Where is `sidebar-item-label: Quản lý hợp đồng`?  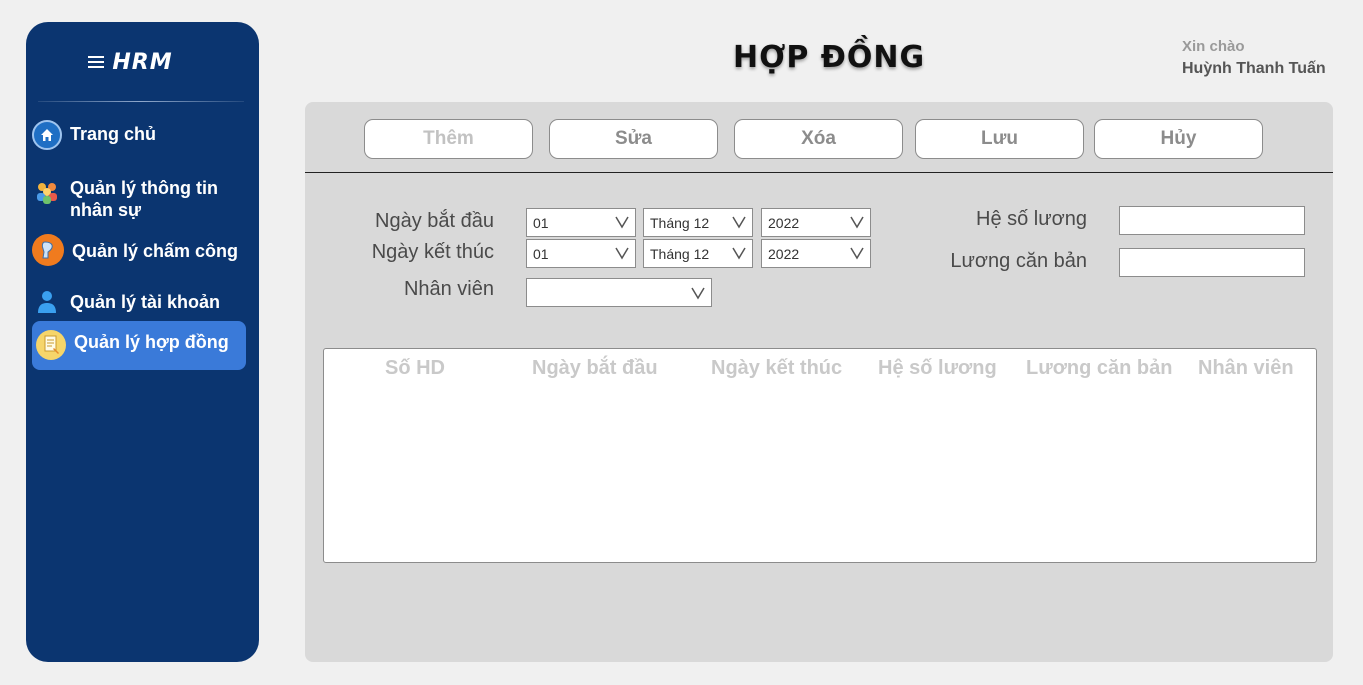 sidebar-item-label: Quản lý hợp đồng is located at coordinates (151, 342).